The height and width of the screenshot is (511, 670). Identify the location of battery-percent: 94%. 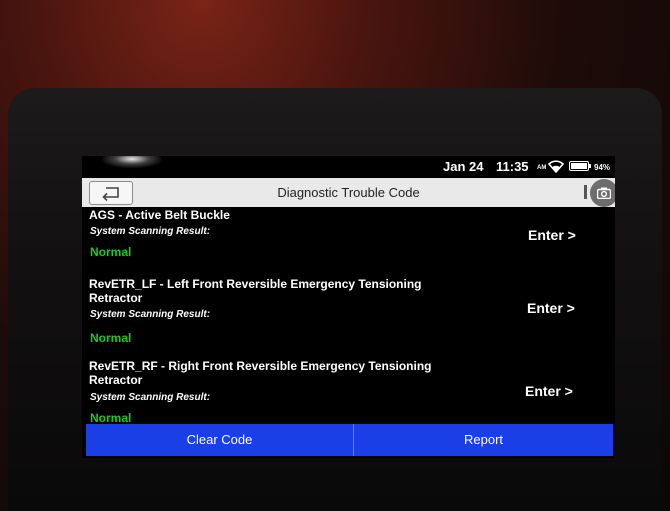
(602, 167).